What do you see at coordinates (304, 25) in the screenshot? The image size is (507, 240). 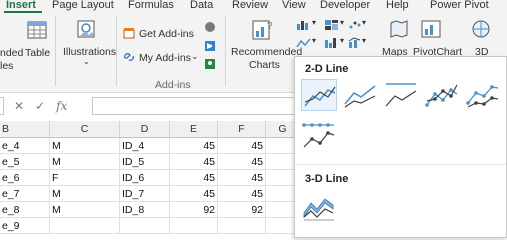 I see `column-chart-icon` at bounding box center [304, 25].